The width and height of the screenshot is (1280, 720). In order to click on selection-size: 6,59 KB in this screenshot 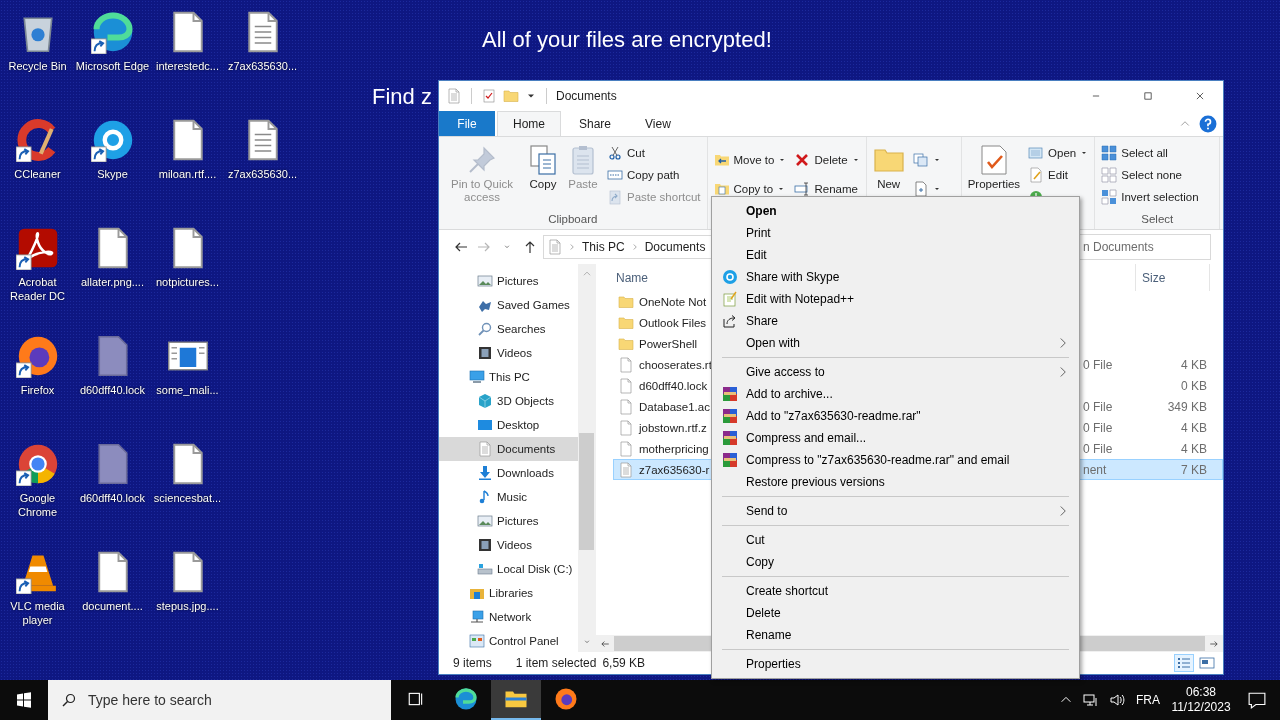, I will do `click(624, 663)`.